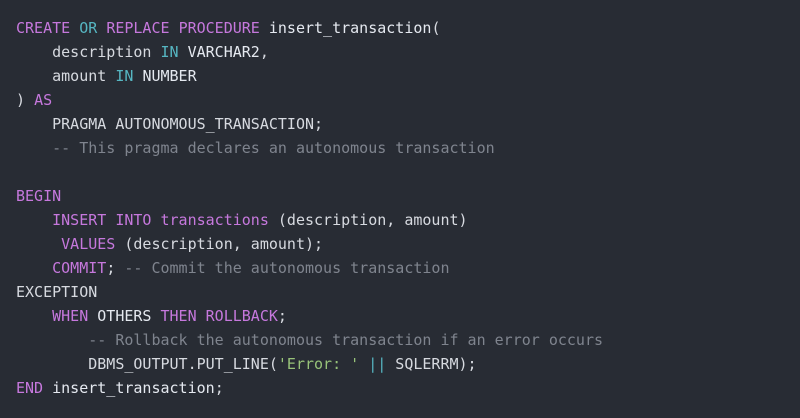 The width and height of the screenshot is (800, 418). I want to click on code-token-comment: -- Commit the autonomous transaction, so click(287, 268).